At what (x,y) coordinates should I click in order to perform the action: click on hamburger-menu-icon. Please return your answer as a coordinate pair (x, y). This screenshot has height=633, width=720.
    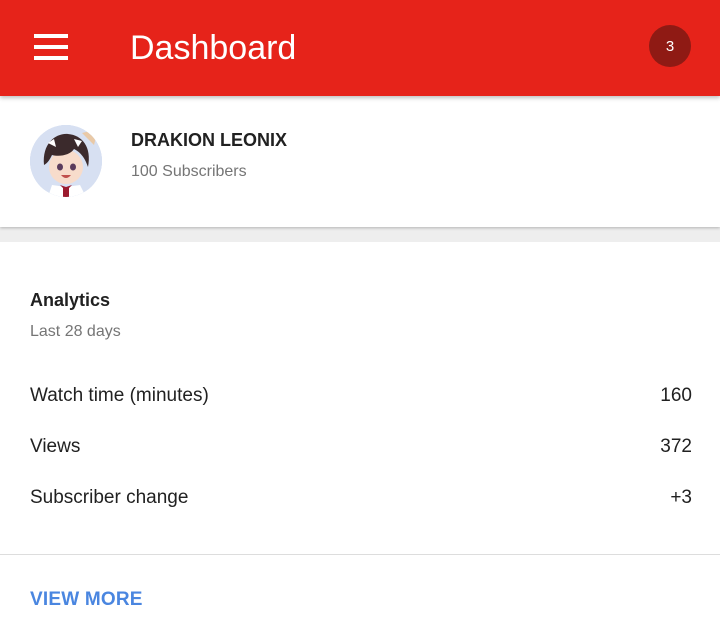
    Looking at the image, I should click on (51, 47).